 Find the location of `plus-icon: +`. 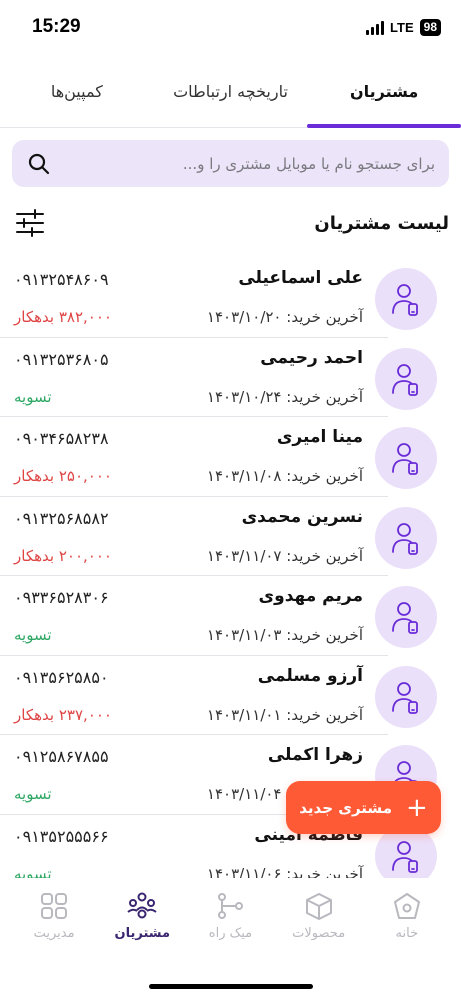

plus-icon: + is located at coordinates (416, 807).